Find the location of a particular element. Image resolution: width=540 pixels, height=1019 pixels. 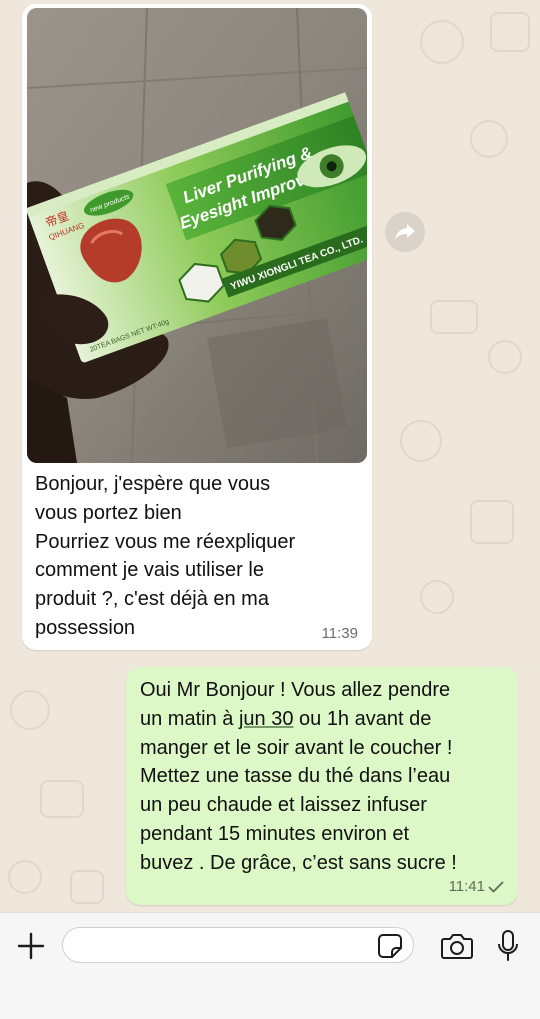

incoming-text-line: vous portez bien is located at coordinates (108, 512).